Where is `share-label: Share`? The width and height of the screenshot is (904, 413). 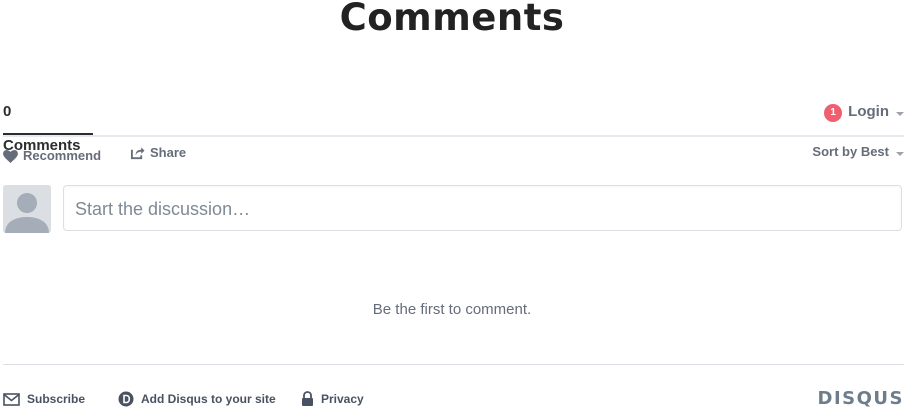
share-label: Share is located at coordinates (168, 152).